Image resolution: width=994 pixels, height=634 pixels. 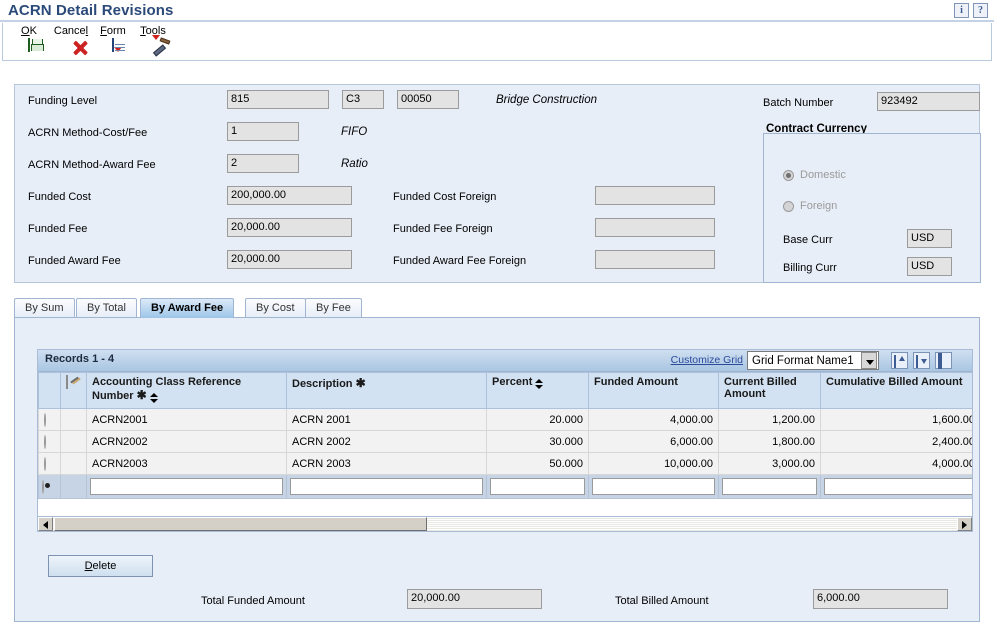 What do you see at coordinates (810, 206) in the screenshot?
I see `radio-foreign: Foreign` at bounding box center [810, 206].